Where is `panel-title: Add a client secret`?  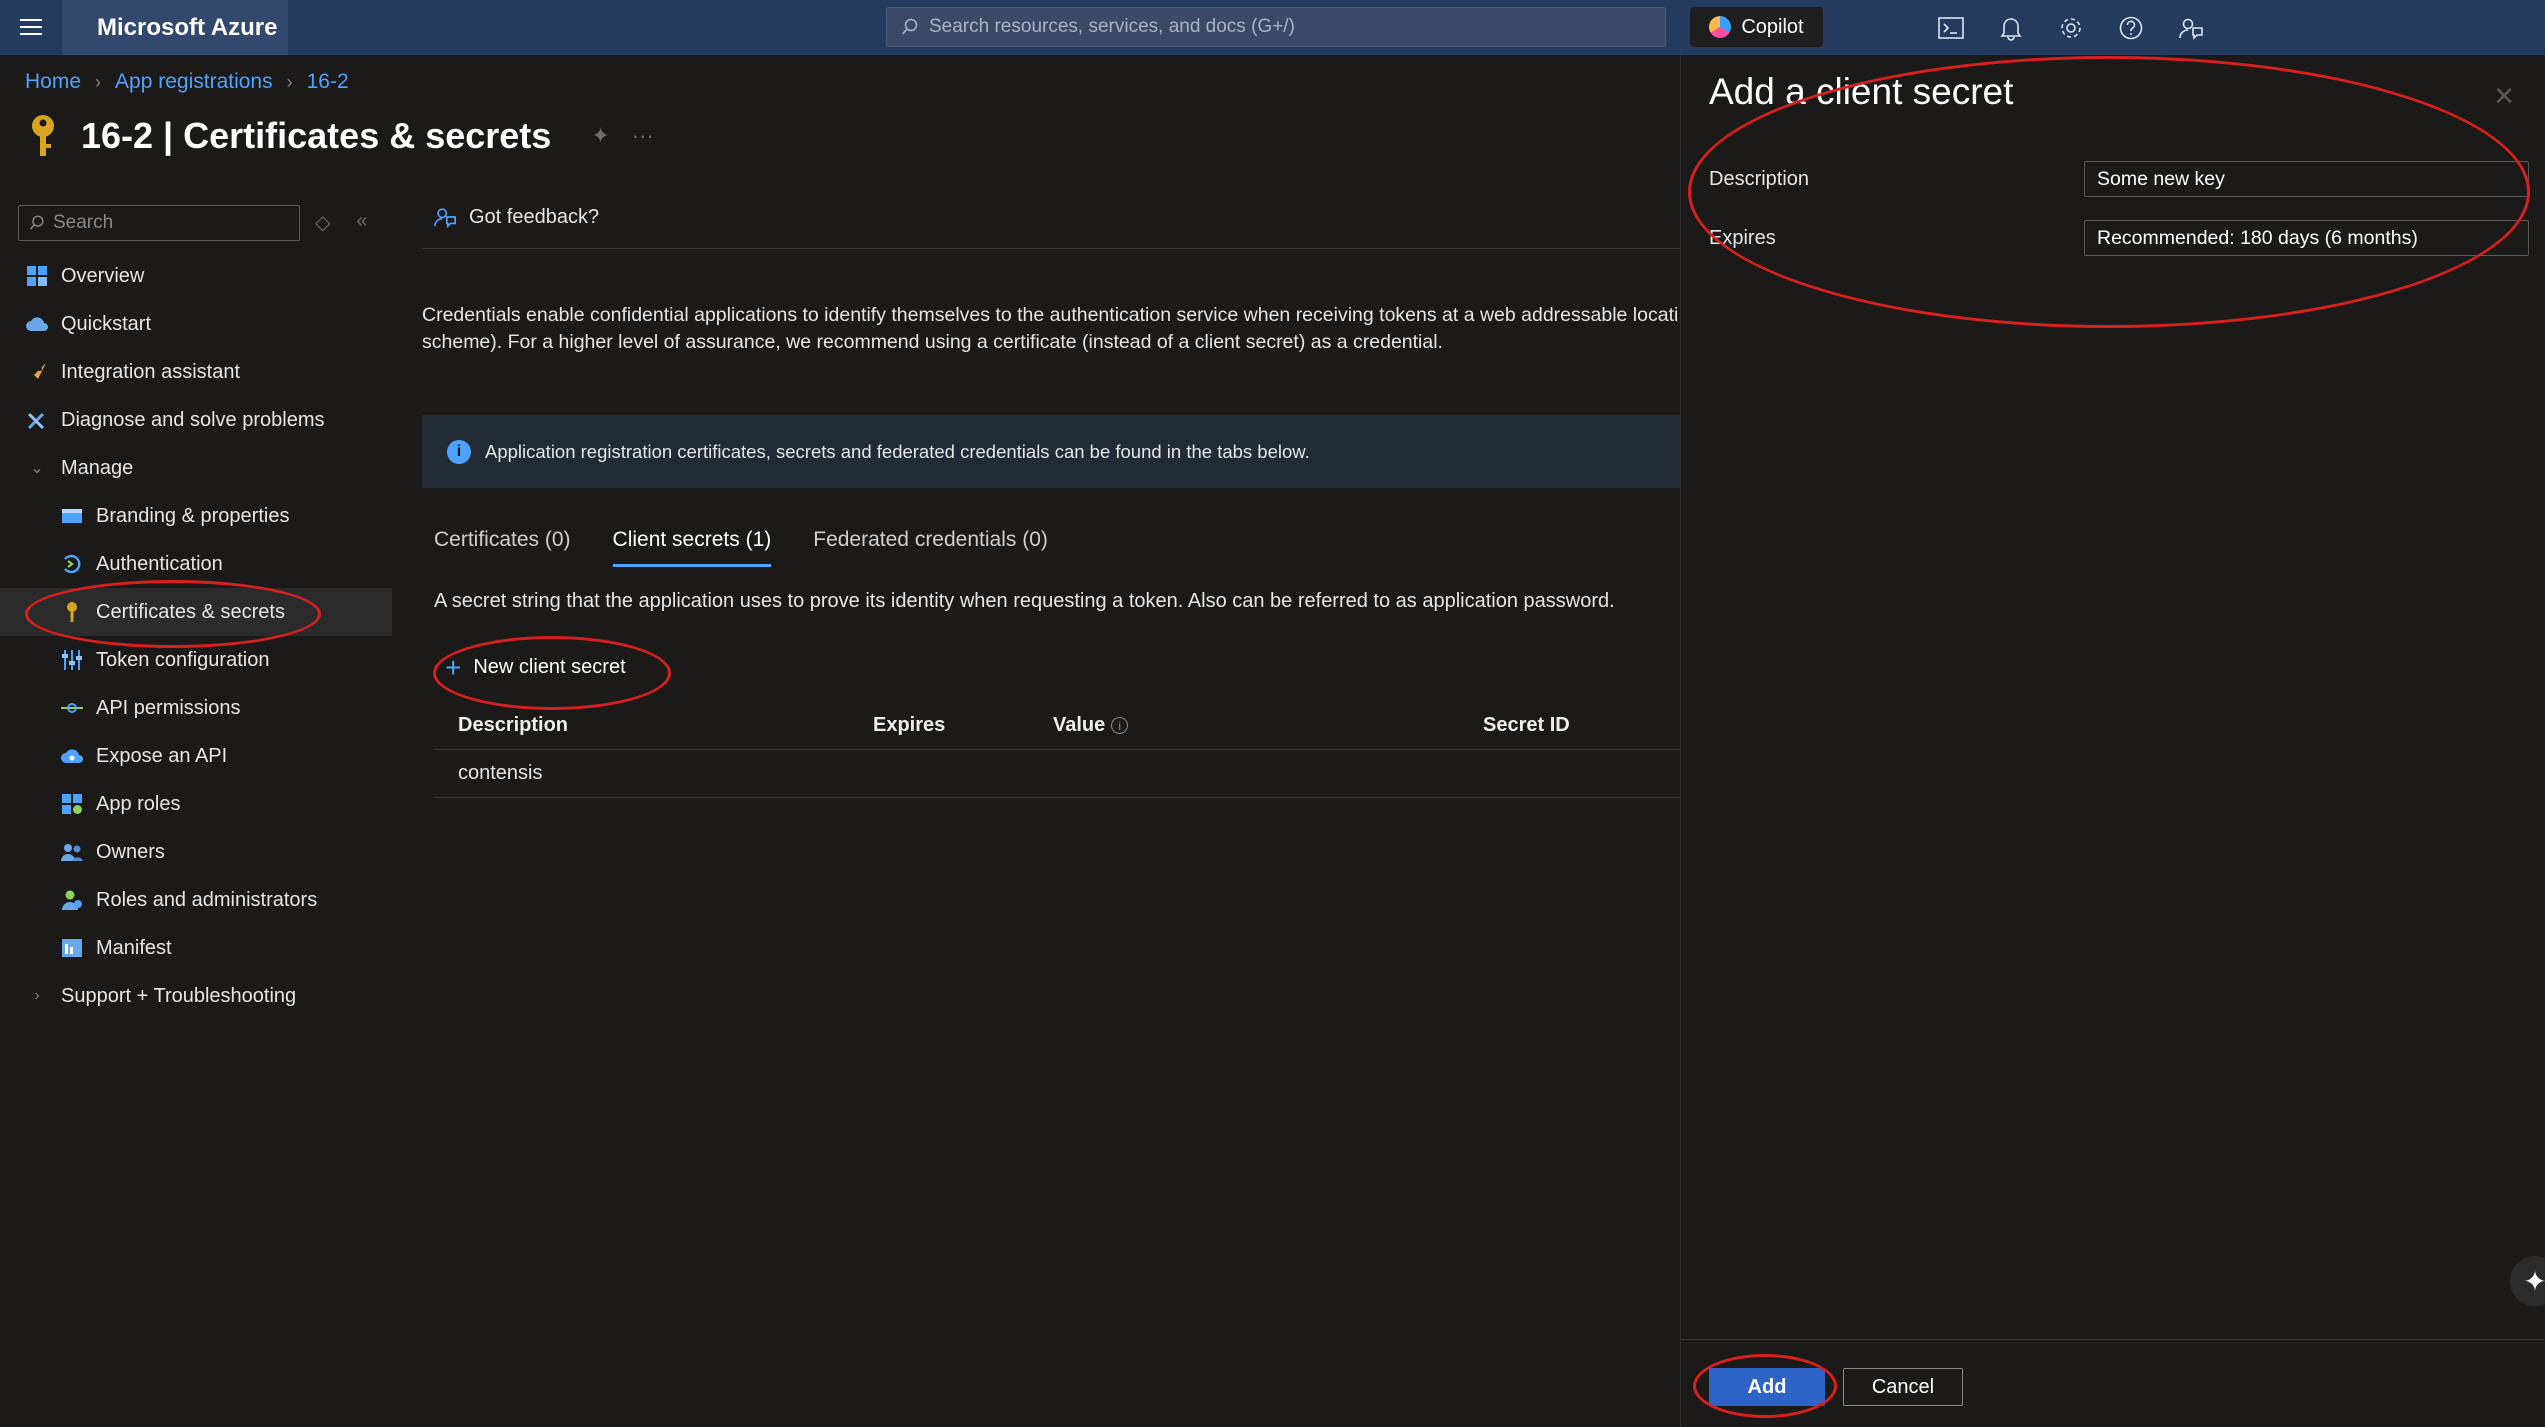
panel-title: Add a client secret is located at coordinates (1861, 91).